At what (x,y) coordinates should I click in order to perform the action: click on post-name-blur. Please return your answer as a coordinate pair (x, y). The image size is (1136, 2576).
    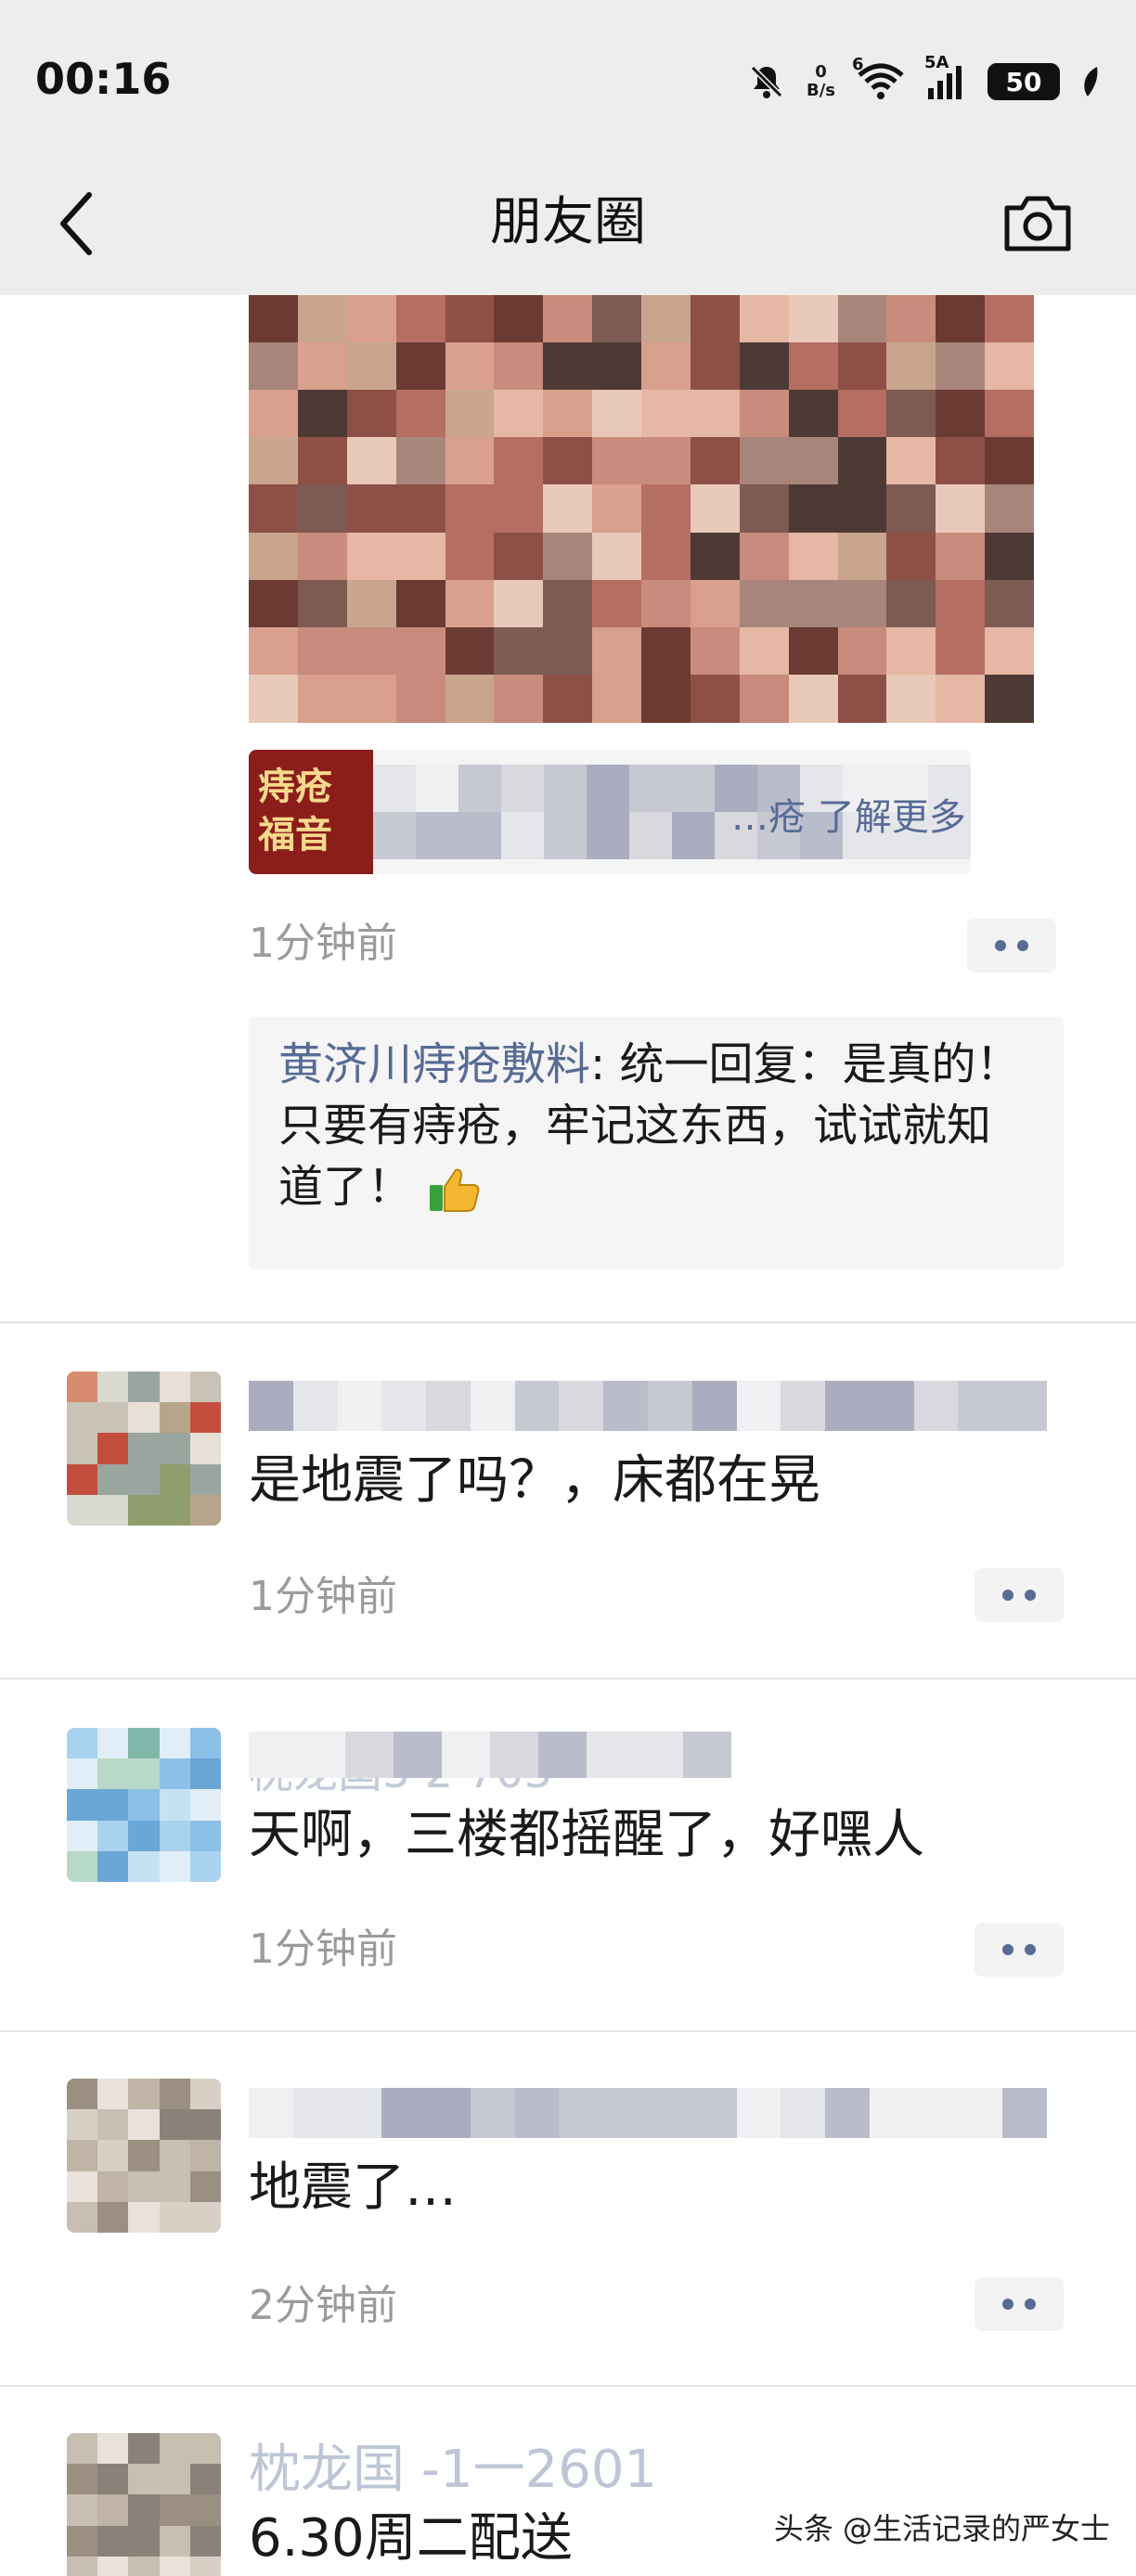
    Looking at the image, I should click on (490, 1755).